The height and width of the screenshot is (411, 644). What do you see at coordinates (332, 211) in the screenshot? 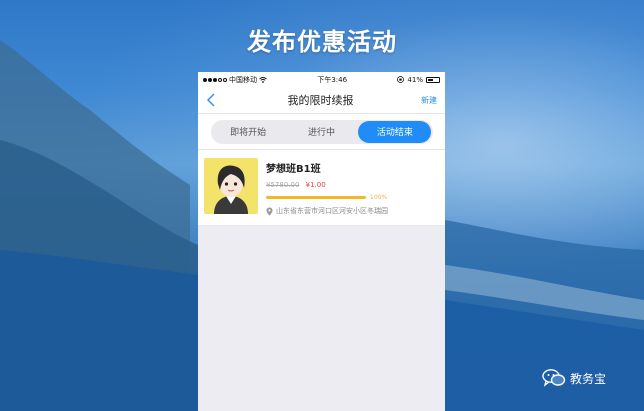
I see `course-address: 山东省东营市河口区河安小区冬瑞园` at bounding box center [332, 211].